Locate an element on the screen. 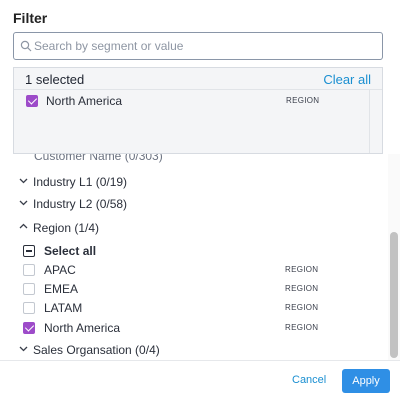  group-label: Region (1/4) is located at coordinates (66, 228).